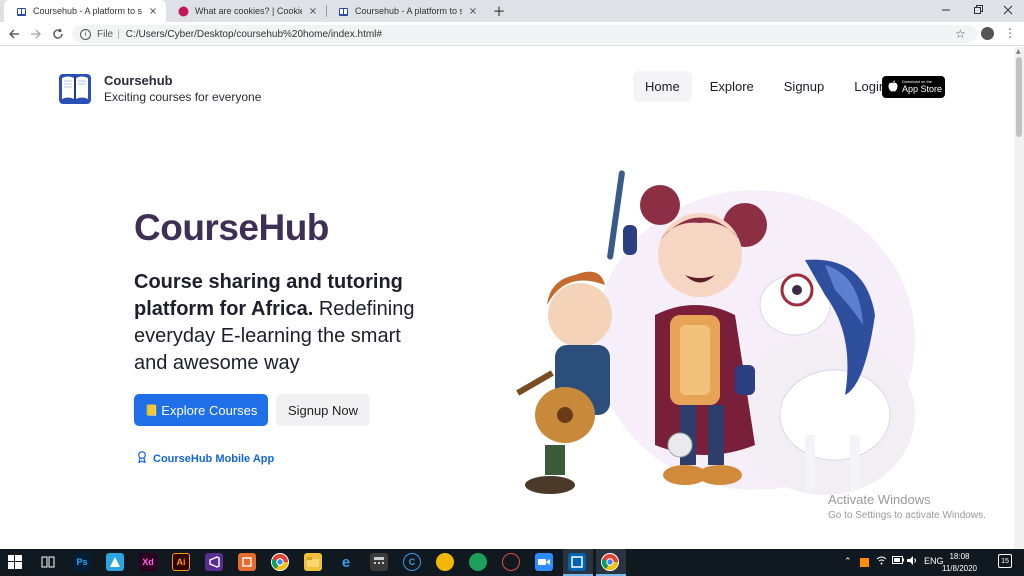  What do you see at coordinates (881, 561) in the screenshot?
I see `wifi-icon` at bounding box center [881, 561].